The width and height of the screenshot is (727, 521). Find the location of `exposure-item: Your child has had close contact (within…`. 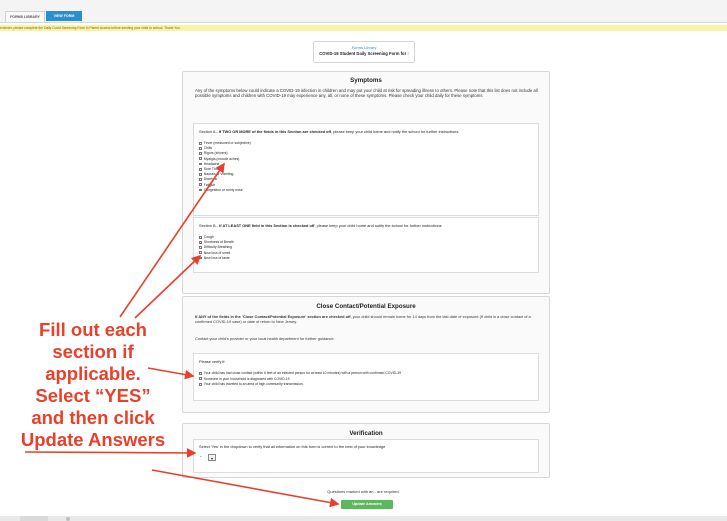

exposure-item: Your child has had close contact (within… is located at coordinates (300, 373).